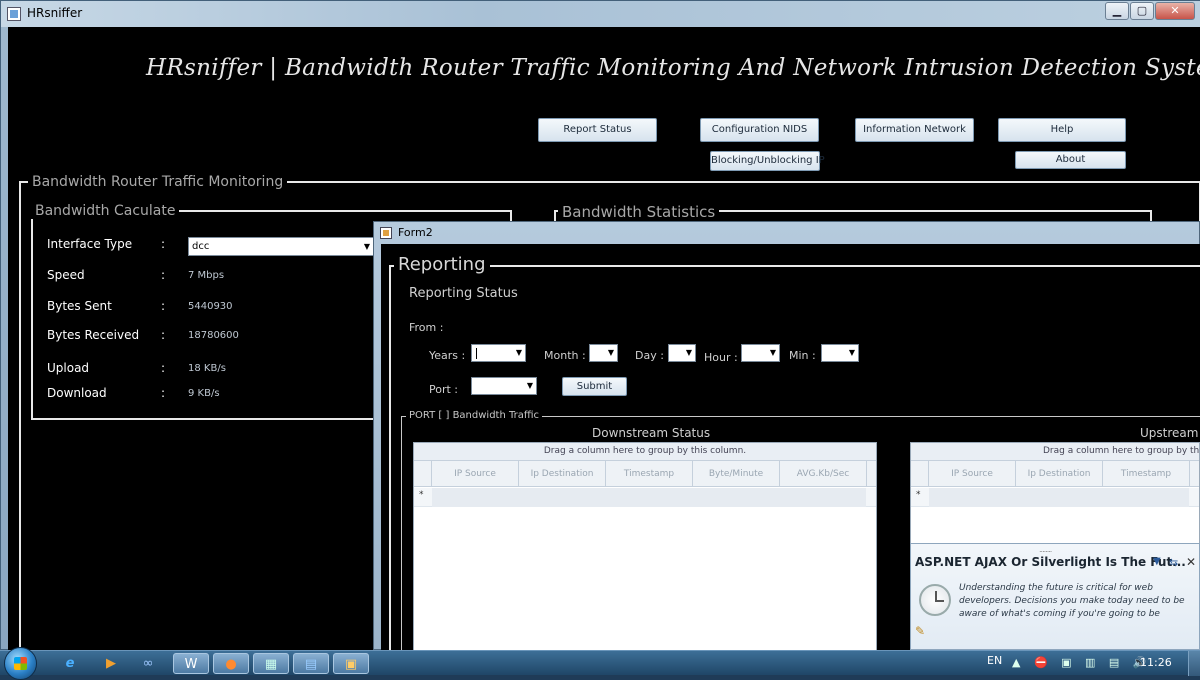 The height and width of the screenshot is (680, 1200). What do you see at coordinates (207, 368) in the screenshot?
I see `upload-value: 18 KB/s` at bounding box center [207, 368].